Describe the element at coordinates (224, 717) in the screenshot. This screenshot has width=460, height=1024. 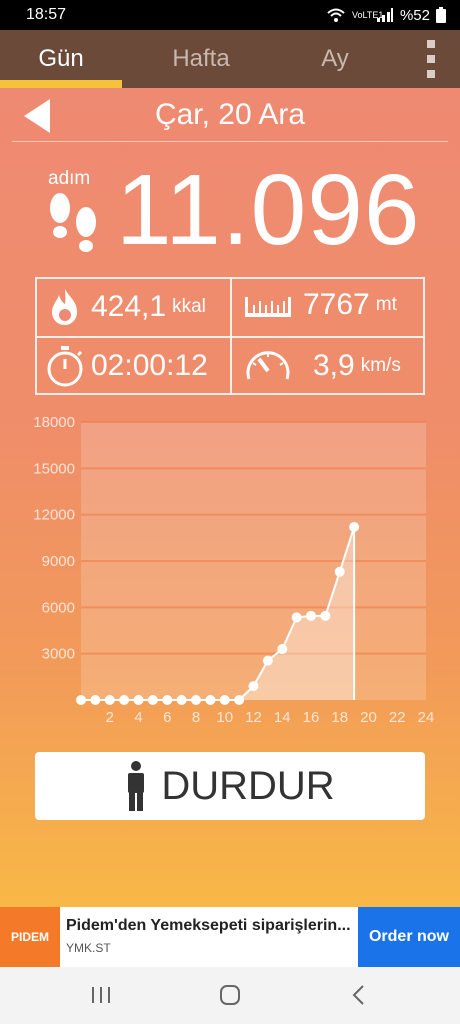
I see `chart-xtick-label: 10` at that location.